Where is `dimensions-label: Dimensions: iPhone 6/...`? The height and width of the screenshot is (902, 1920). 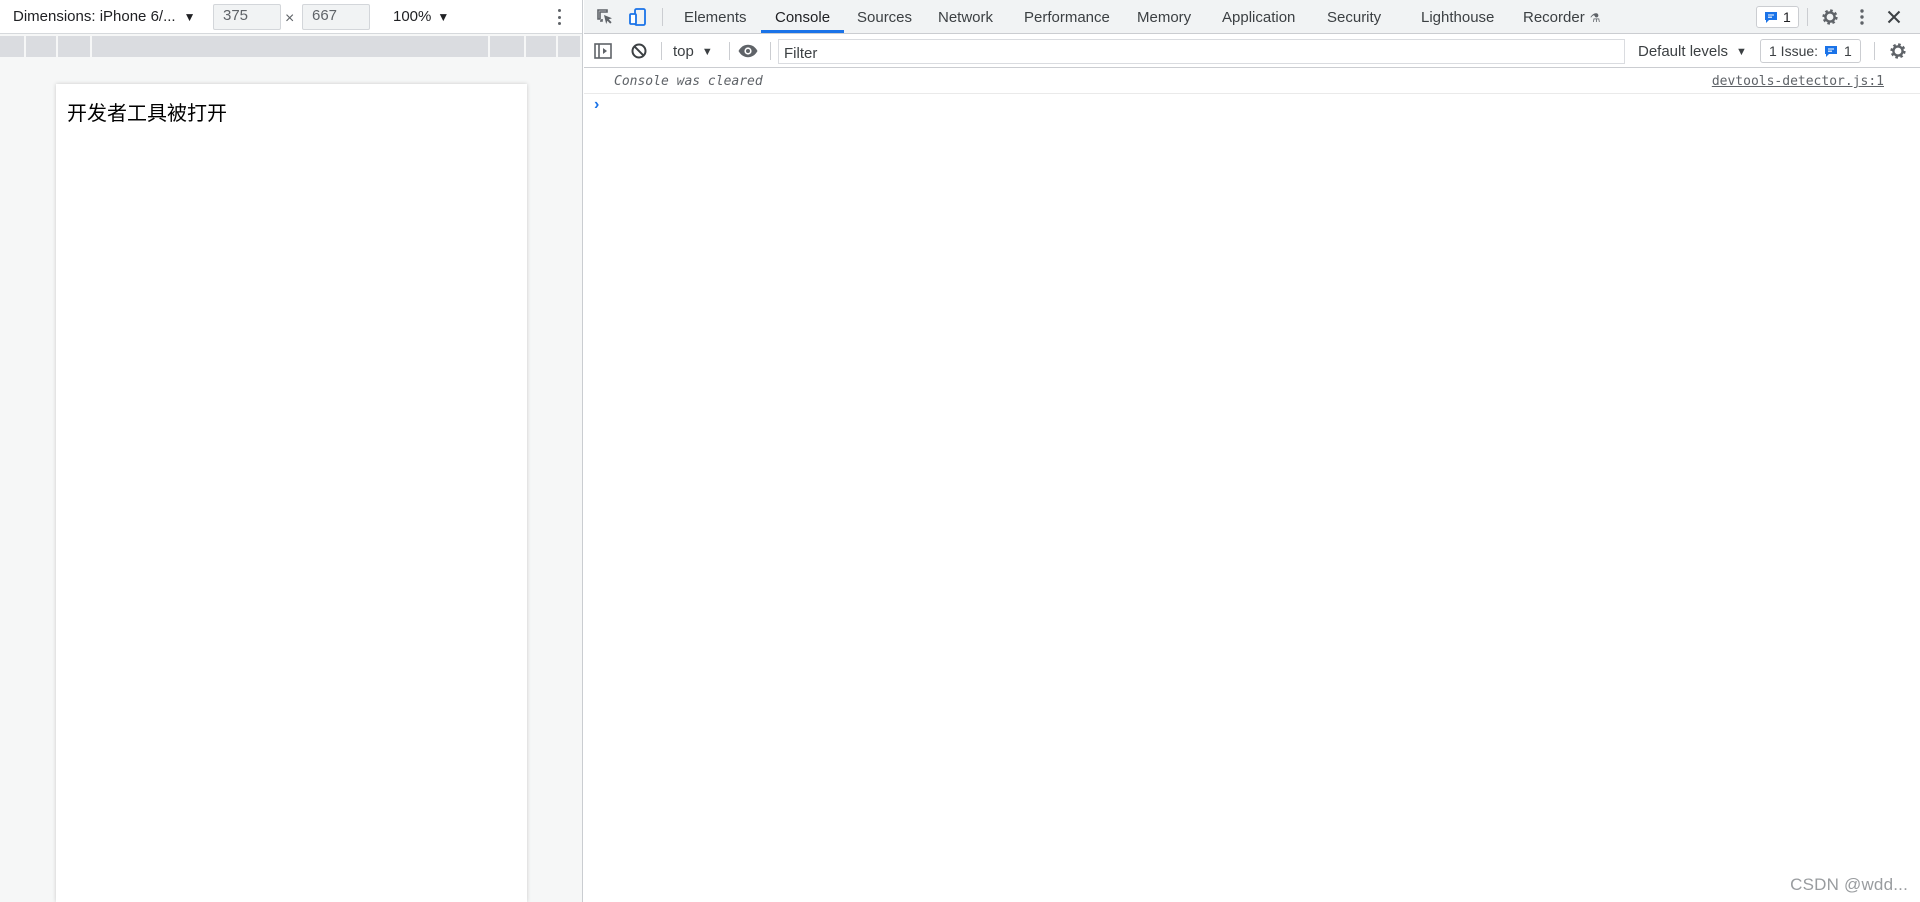 dimensions-label: Dimensions: iPhone 6/... is located at coordinates (94, 16).